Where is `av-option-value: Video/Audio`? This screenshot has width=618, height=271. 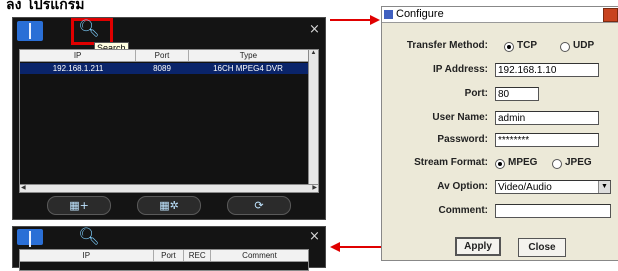
av-option-value: Video/Audio is located at coordinates (525, 187).